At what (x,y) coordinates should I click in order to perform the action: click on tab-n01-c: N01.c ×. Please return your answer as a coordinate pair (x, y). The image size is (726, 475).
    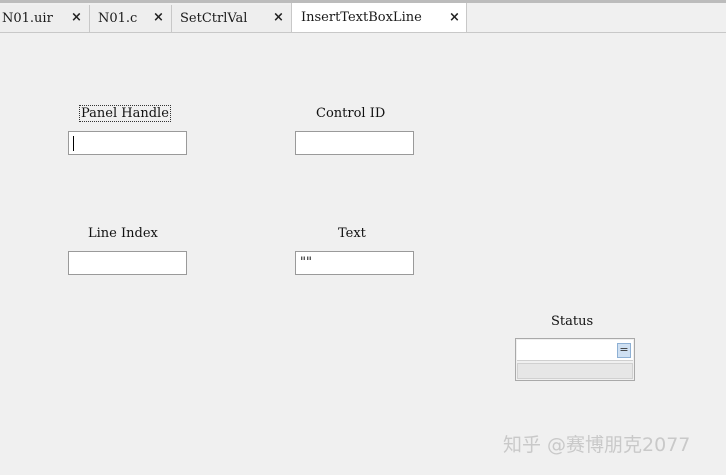
    Looking at the image, I should click on (131, 18).